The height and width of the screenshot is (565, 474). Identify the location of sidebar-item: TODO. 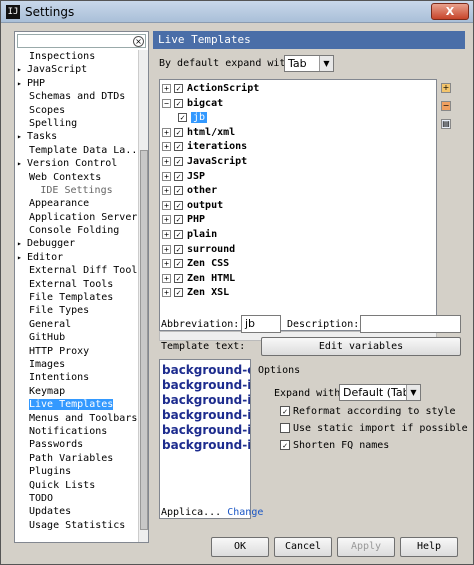
(76, 498).